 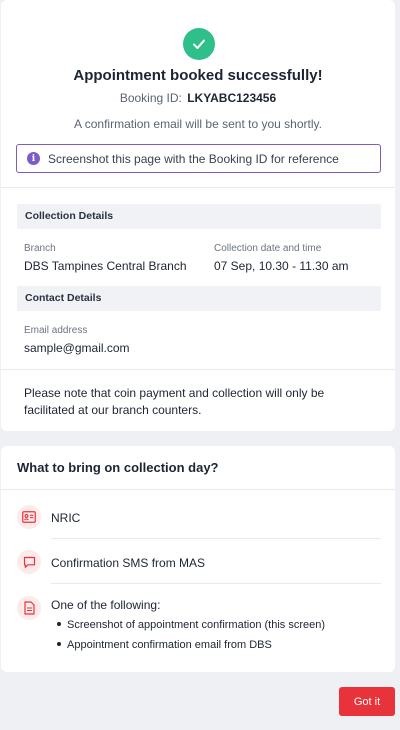 What do you see at coordinates (29, 608) in the screenshot?
I see `document-icon` at bounding box center [29, 608].